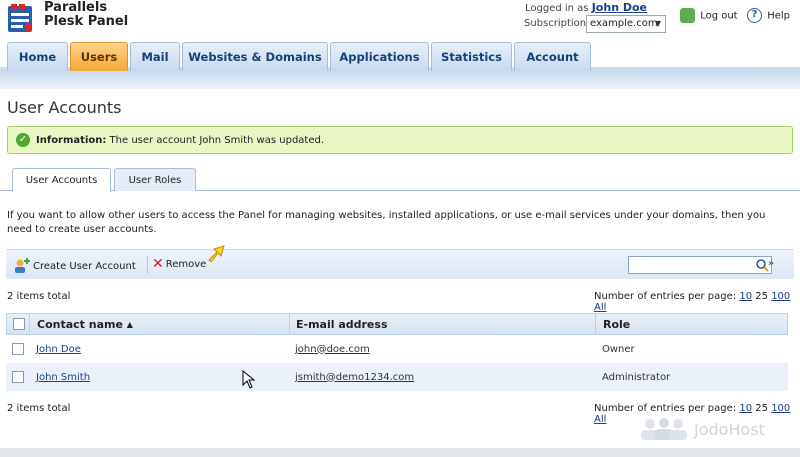  What do you see at coordinates (552, 56) in the screenshot?
I see `tab-account: Account` at bounding box center [552, 56].